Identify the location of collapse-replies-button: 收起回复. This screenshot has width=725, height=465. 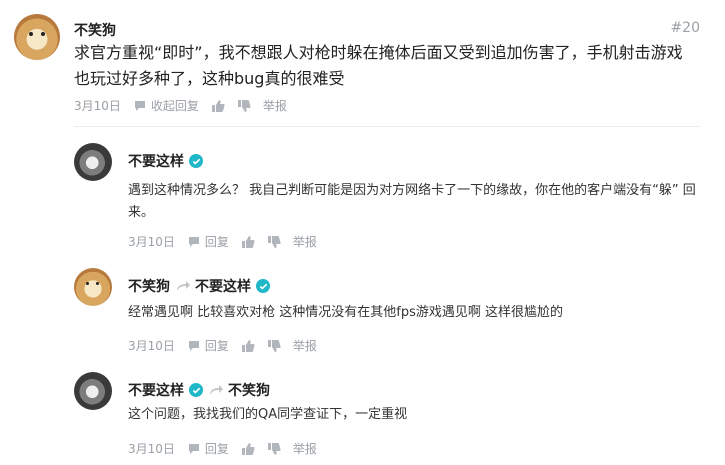
(166, 105).